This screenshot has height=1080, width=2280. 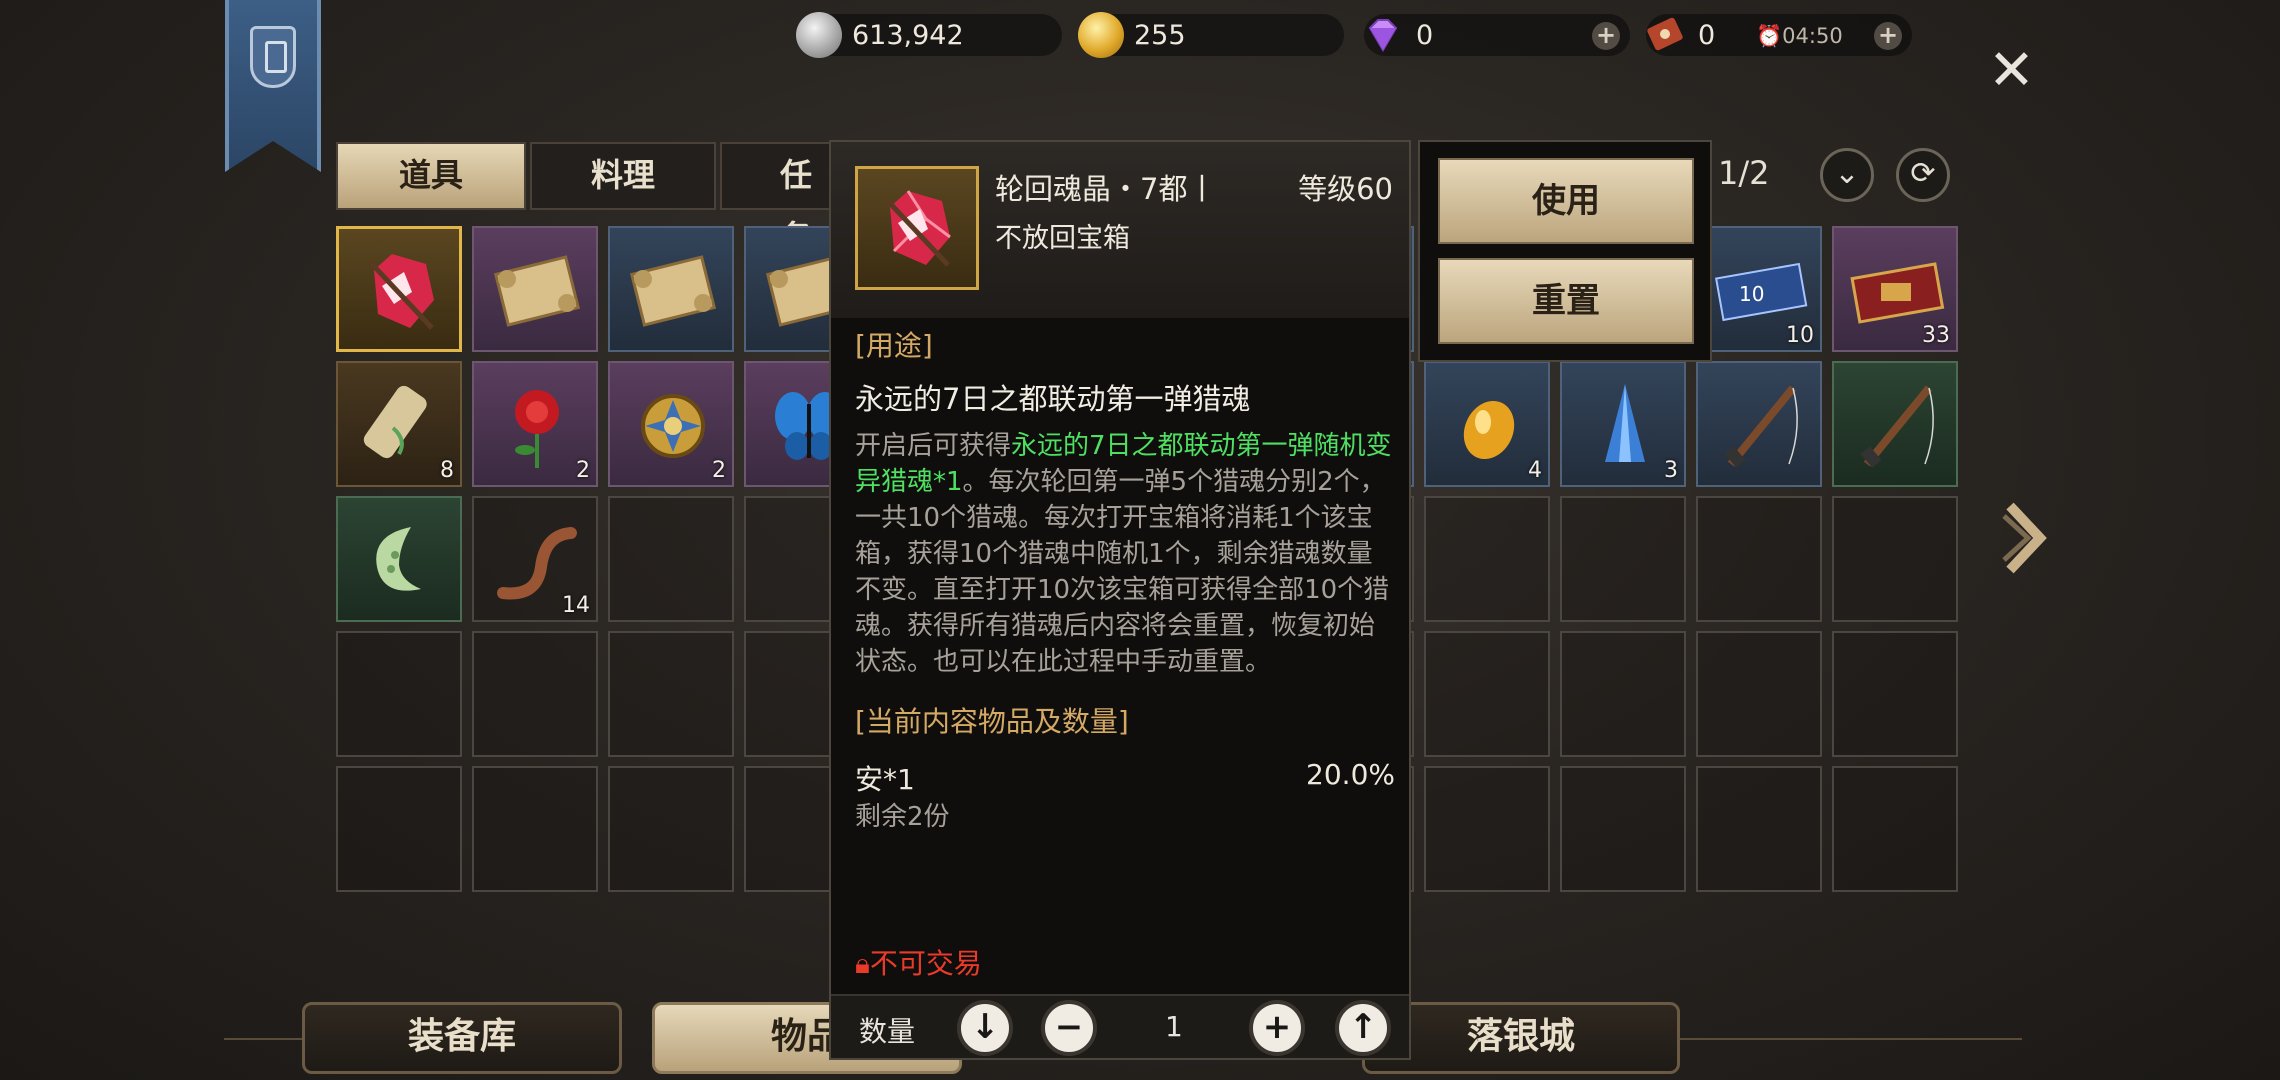 What do you see at coordinates (623, 176) in the screenshot?
I see `tab-cooking: 料理` at bounding box center [623, 176].